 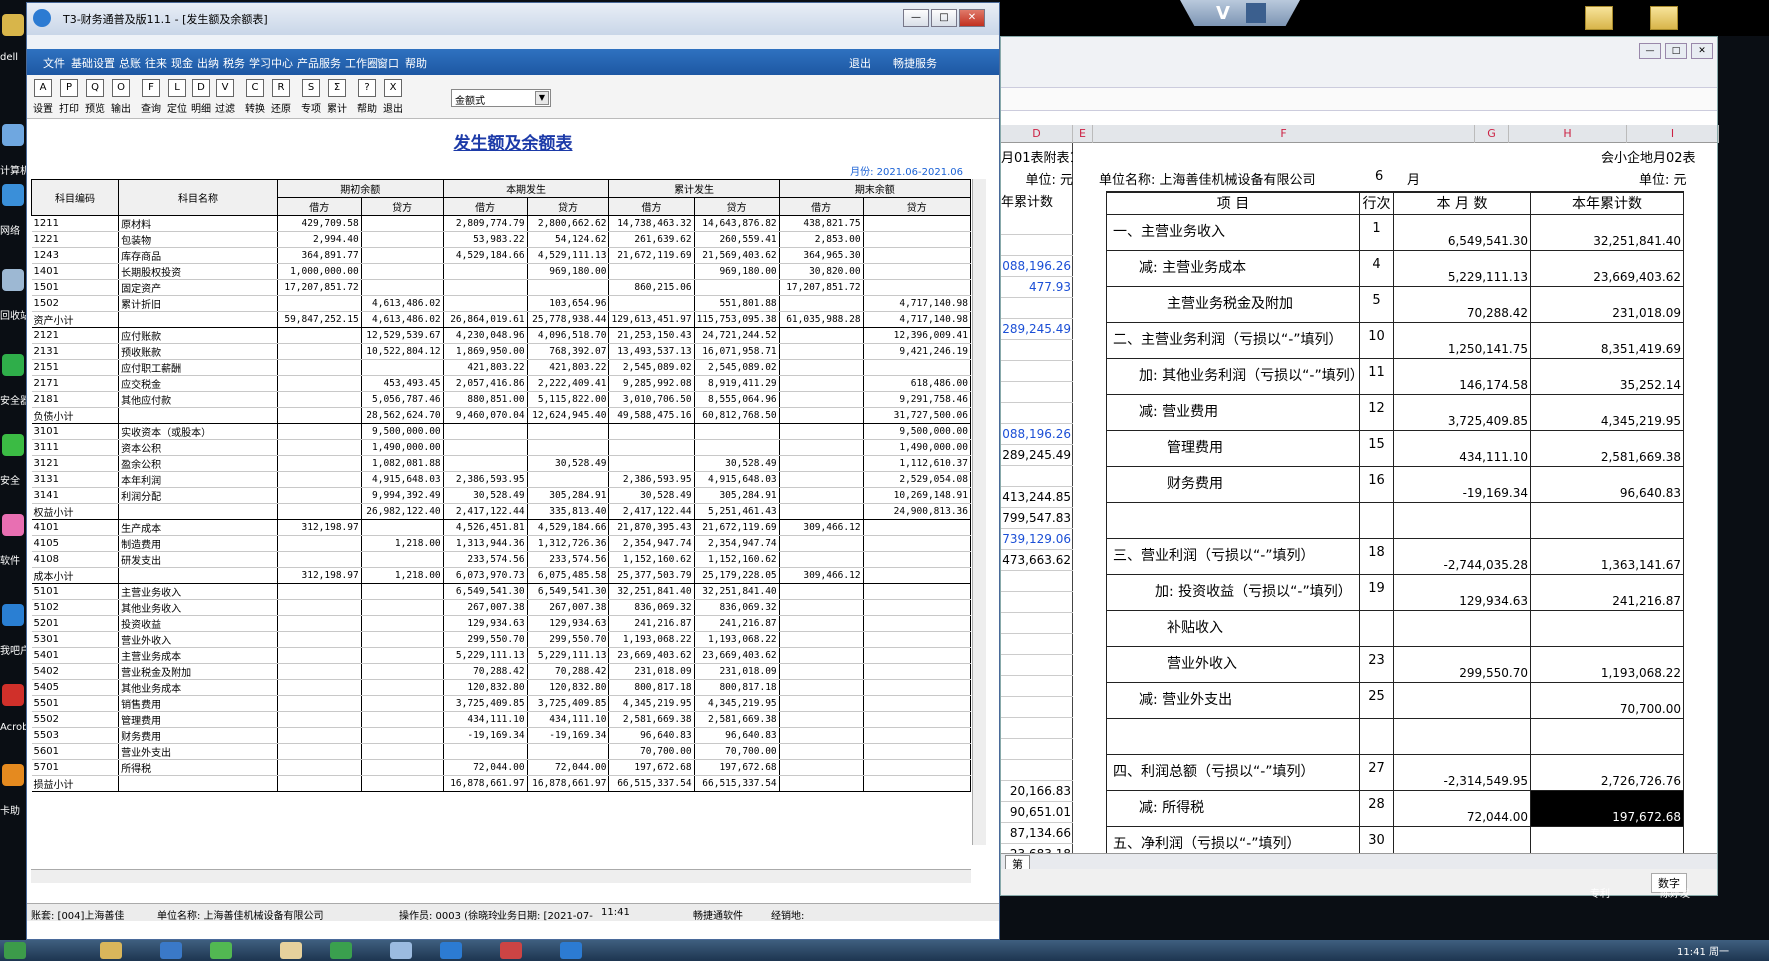 I want to click on table-row, so click(x=1395, y=520).